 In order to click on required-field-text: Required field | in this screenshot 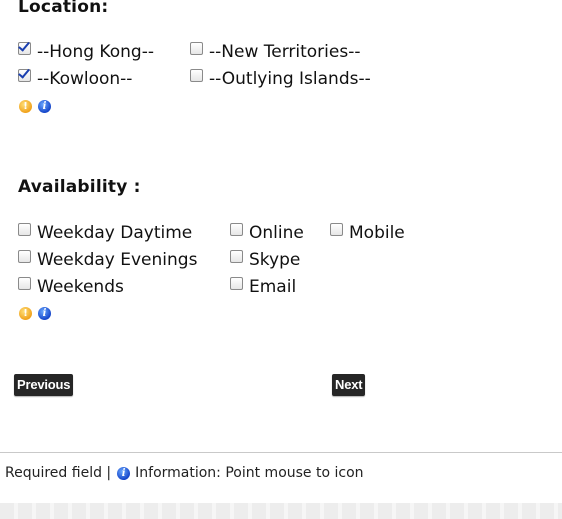, I will do `click(58, 473)`.